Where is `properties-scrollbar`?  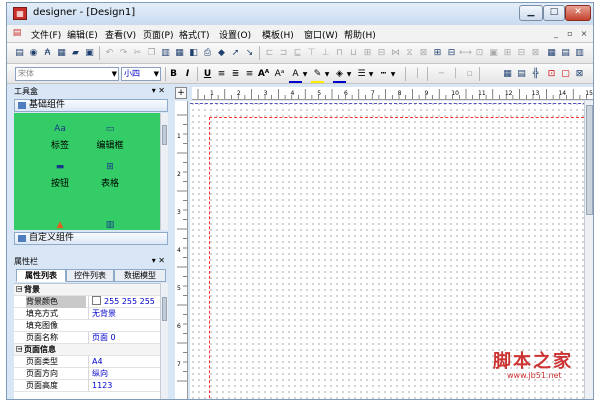 properties-scrollbar is located at coordinates (164, 341).